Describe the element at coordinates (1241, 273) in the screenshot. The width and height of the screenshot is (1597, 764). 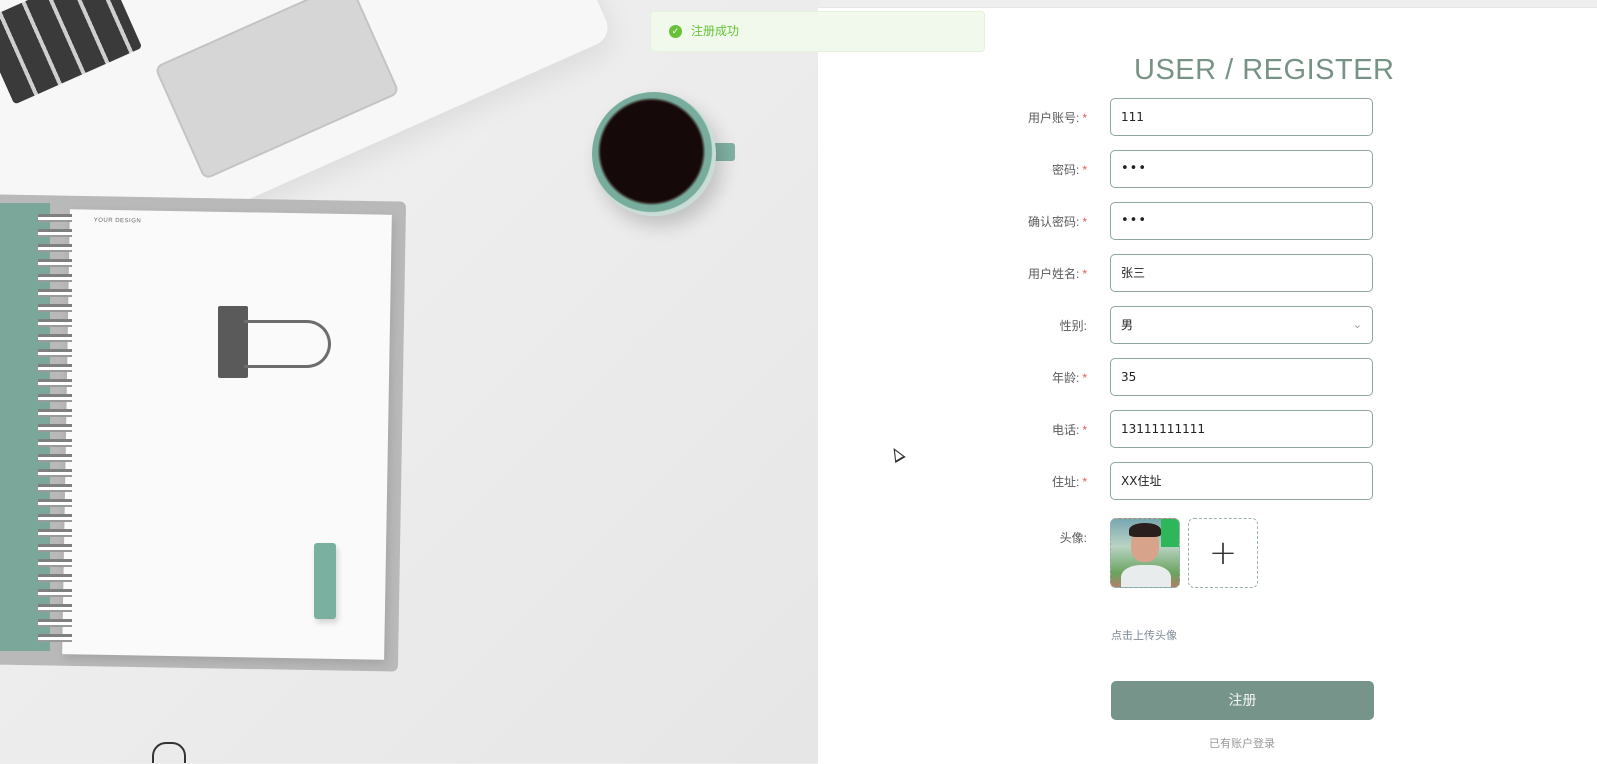
I see `name-input: 张三` at that location.